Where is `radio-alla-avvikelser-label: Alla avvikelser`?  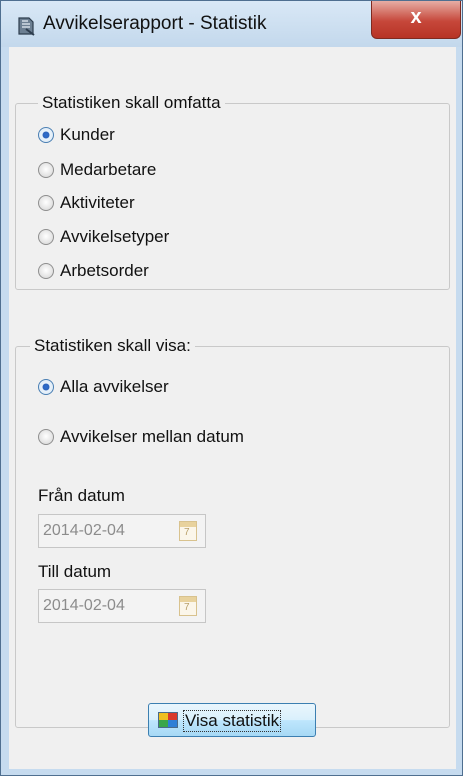
radio-alla-avvikelser-label: Alla avvikelser is located at coordinates (114, 387).